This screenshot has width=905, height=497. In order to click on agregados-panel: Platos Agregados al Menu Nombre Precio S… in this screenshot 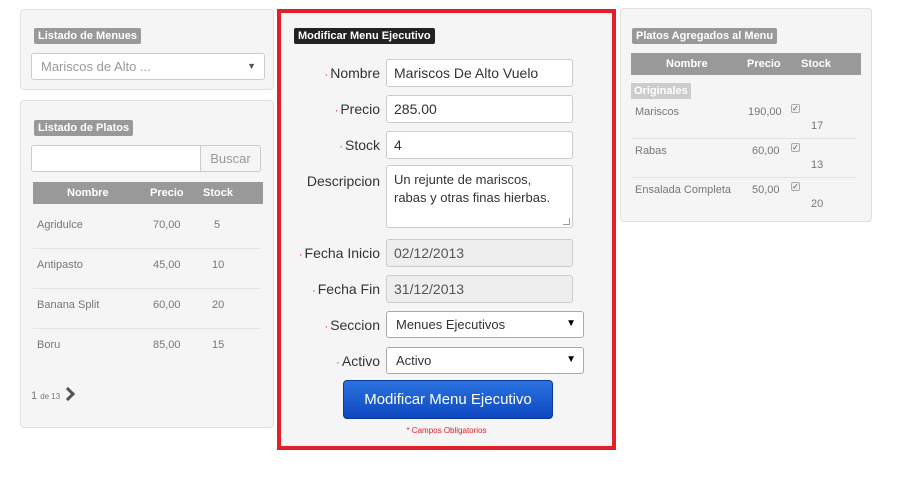, I will do `click(746, 115)`.